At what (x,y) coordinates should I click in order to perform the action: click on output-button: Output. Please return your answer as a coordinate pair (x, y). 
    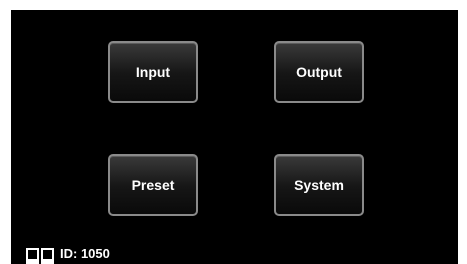
    Looking at the image, I should click on (319, 72).